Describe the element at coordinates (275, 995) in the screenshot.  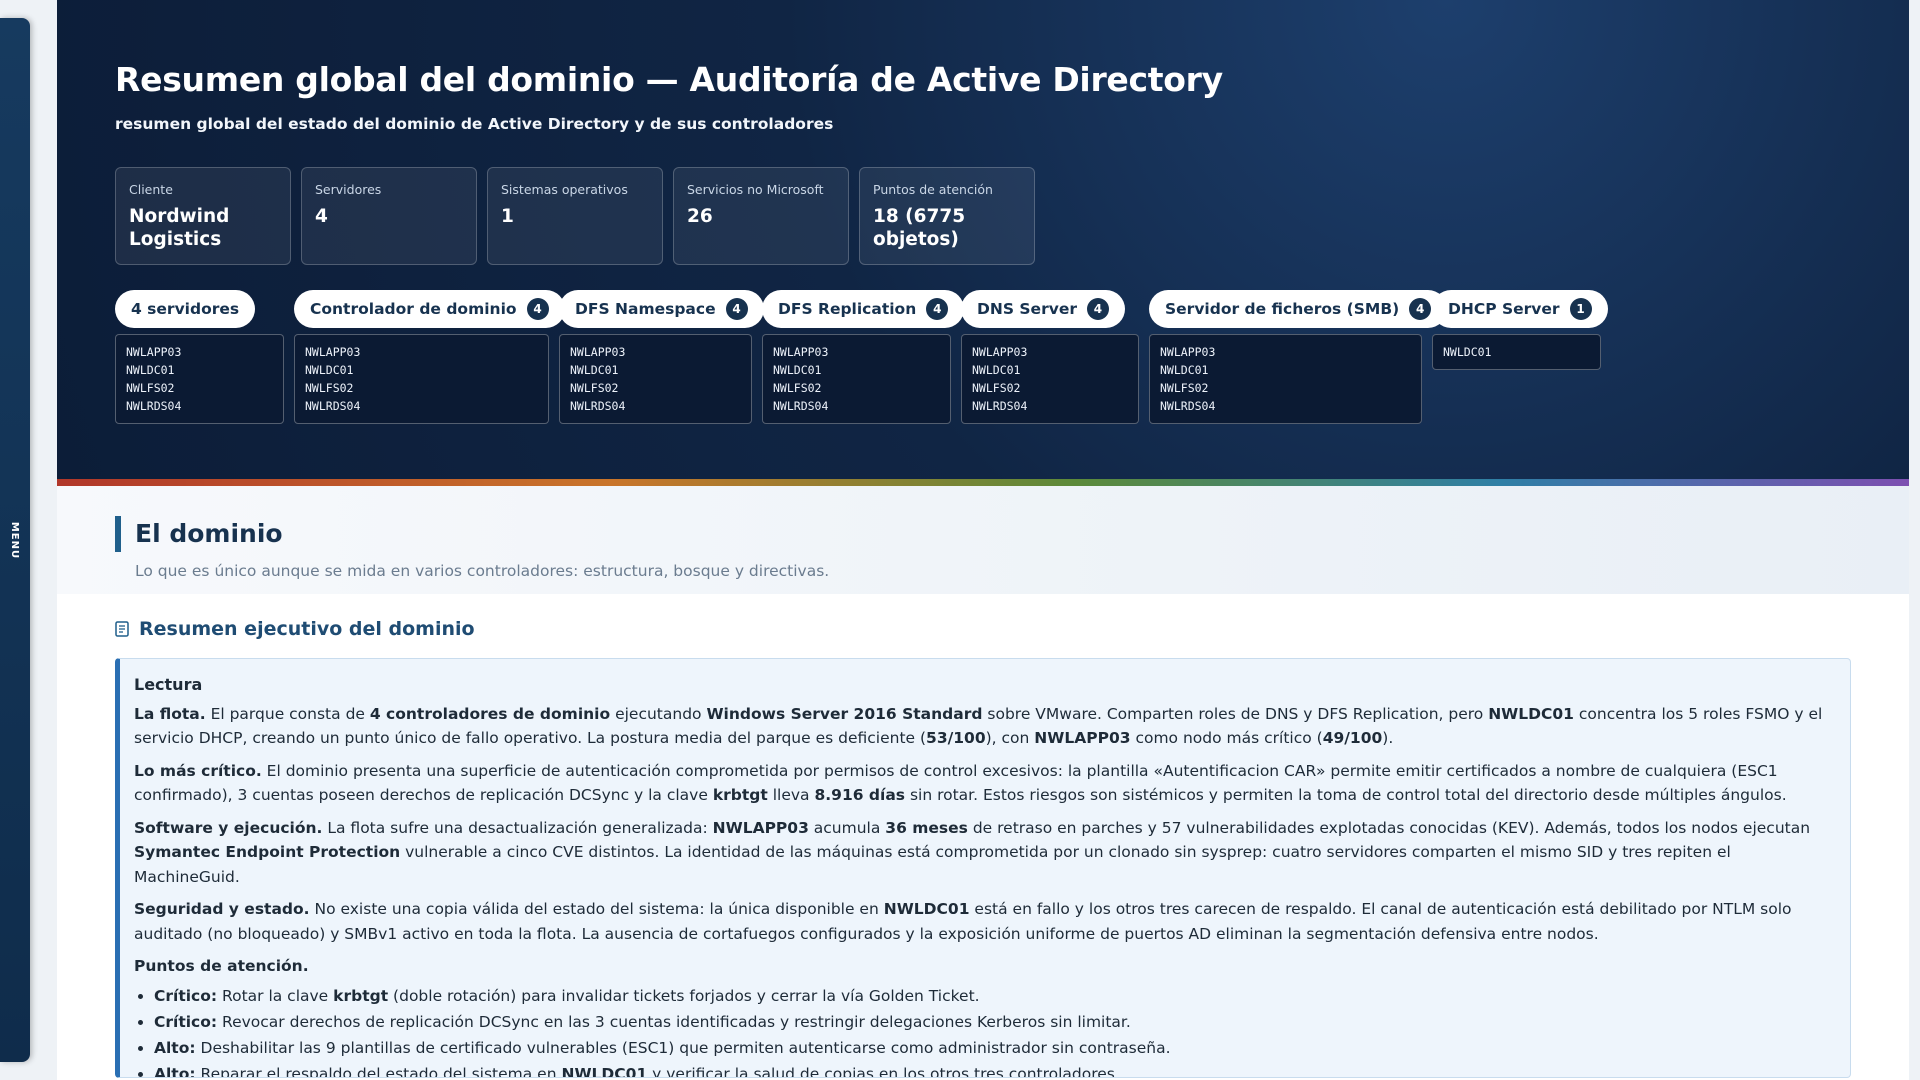
I see `text-run: Rotar la clave` at that location.